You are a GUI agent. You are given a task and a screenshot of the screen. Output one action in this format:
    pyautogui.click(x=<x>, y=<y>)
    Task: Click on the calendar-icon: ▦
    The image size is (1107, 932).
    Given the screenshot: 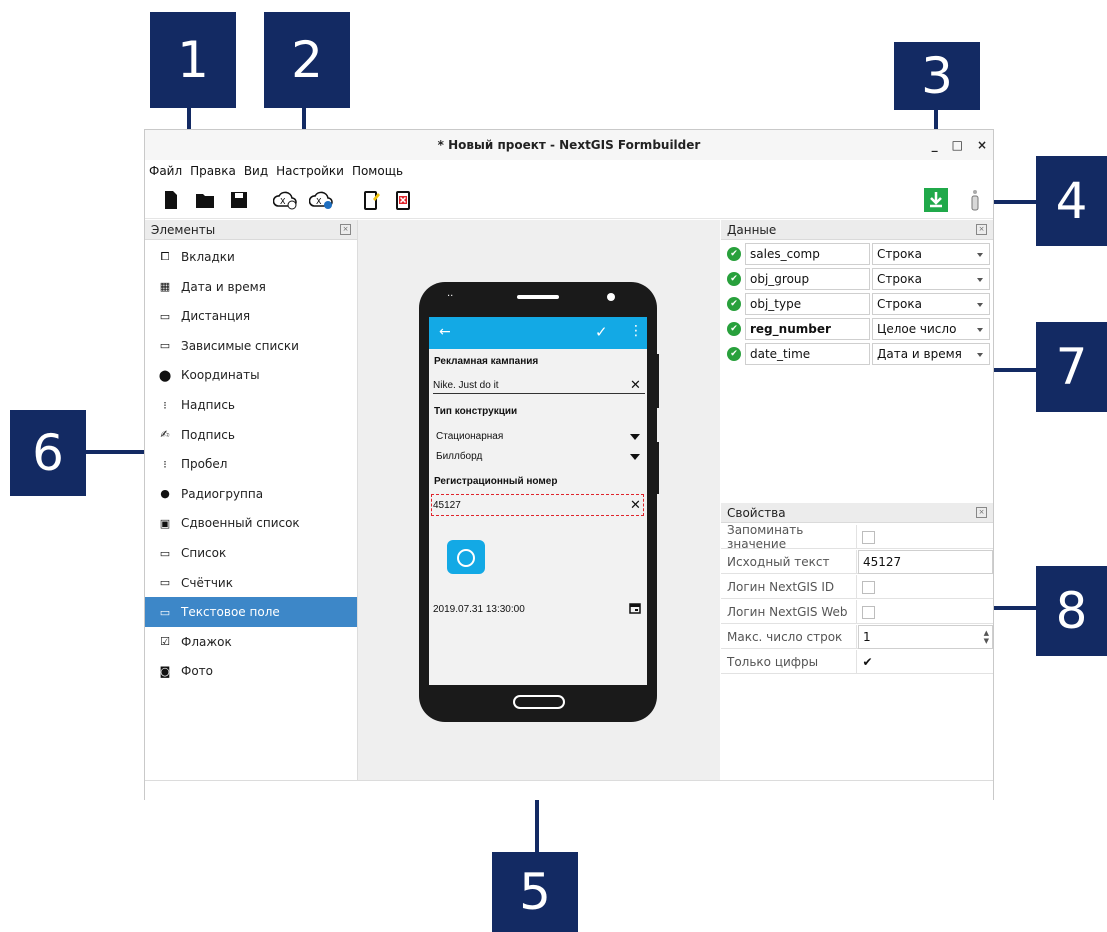 What is the action you would take?
    pyautogui.click(x=165, y=287)
    